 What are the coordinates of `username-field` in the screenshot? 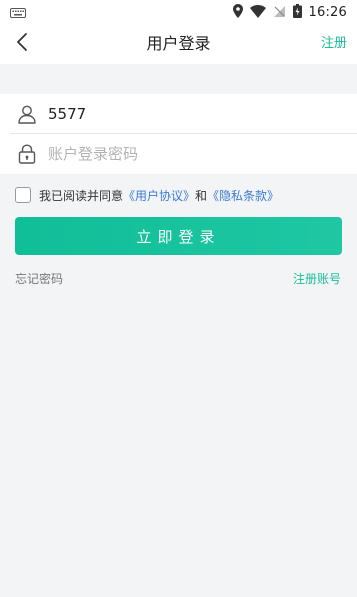 It's located at (183, 114).